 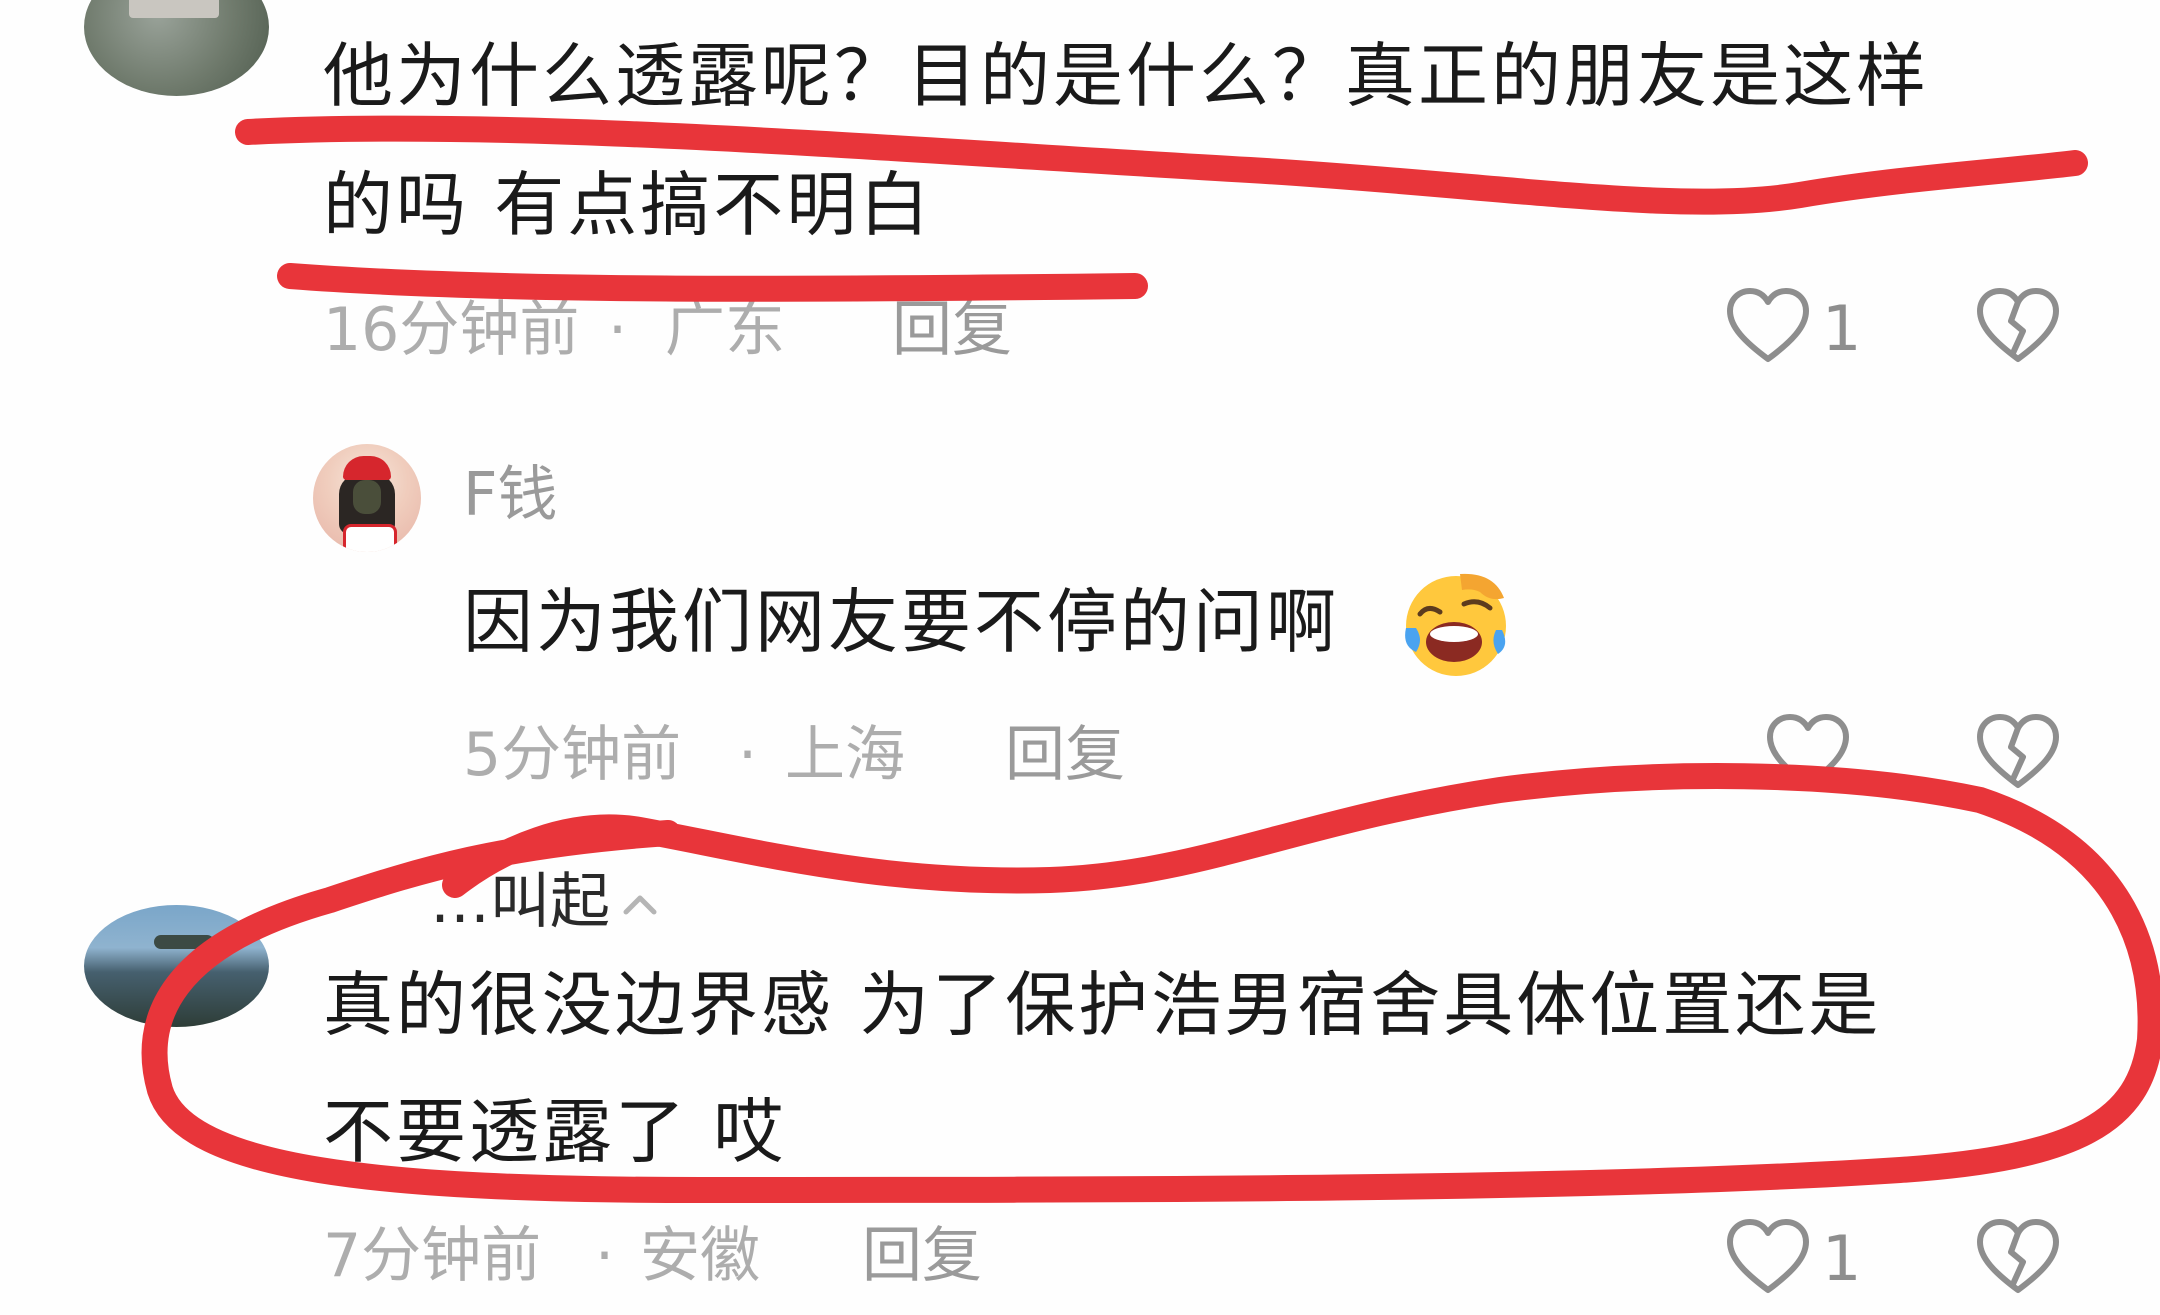 What do you see at coordinates (1842, 1258) in the screenshot?
I see `comment-3-like-count: 1` at bounding box center [1842, 1258].